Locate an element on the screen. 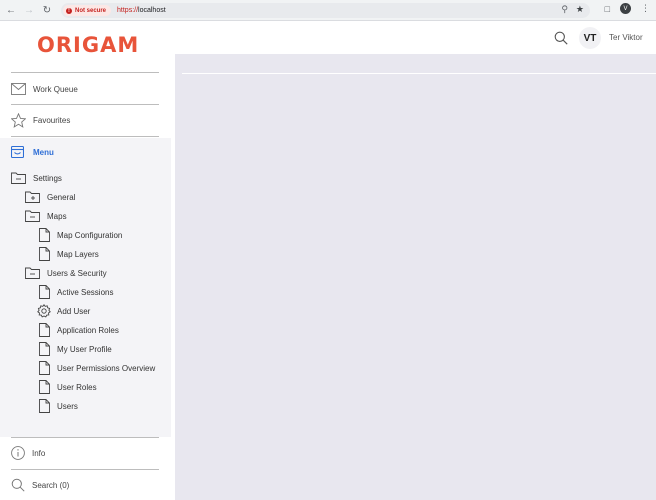 The image size is (656, 500). star-icon is located at coordinates (18, 120).